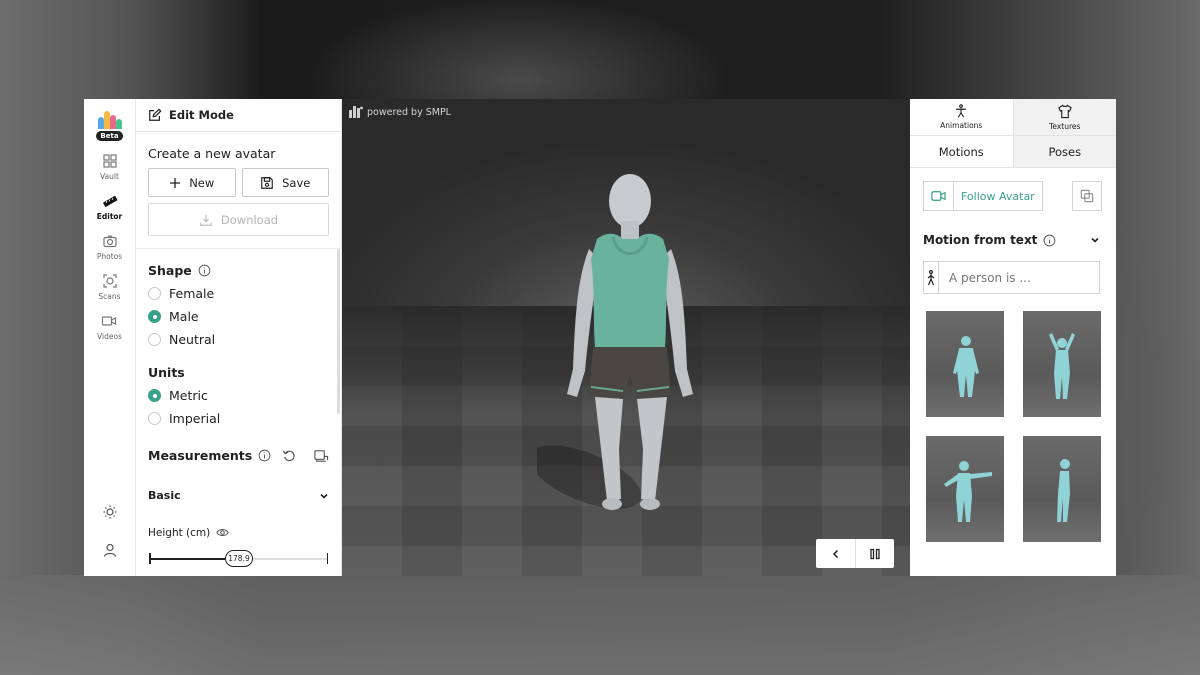 The height and width of the screenshot is (675, 1200). Describe the element at coordinates (109, 241) in the screenshot. I see `camera-icon` at that location.